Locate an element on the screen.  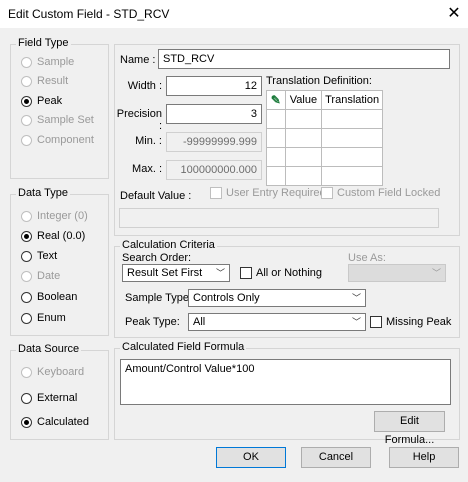
radio-date: Date is located at coordinates (40, 276).